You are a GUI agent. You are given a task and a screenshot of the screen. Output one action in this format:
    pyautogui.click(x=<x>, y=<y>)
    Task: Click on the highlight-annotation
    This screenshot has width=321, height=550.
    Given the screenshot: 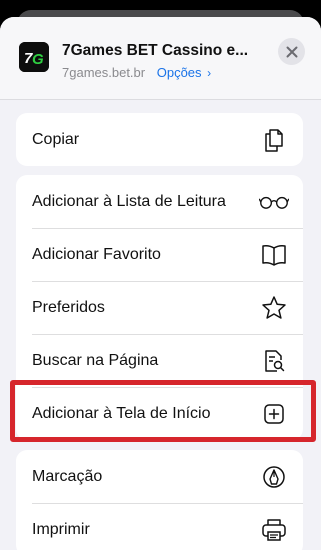 What is the action you would take?
    pyautogui.click(x=163, y=411)
    